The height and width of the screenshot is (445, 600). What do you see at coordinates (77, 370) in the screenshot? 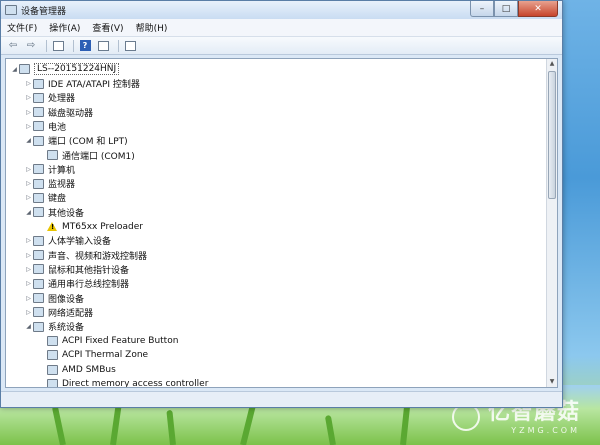
I see `tree-item: AMD SMBus` at bounding box center [77, 370].